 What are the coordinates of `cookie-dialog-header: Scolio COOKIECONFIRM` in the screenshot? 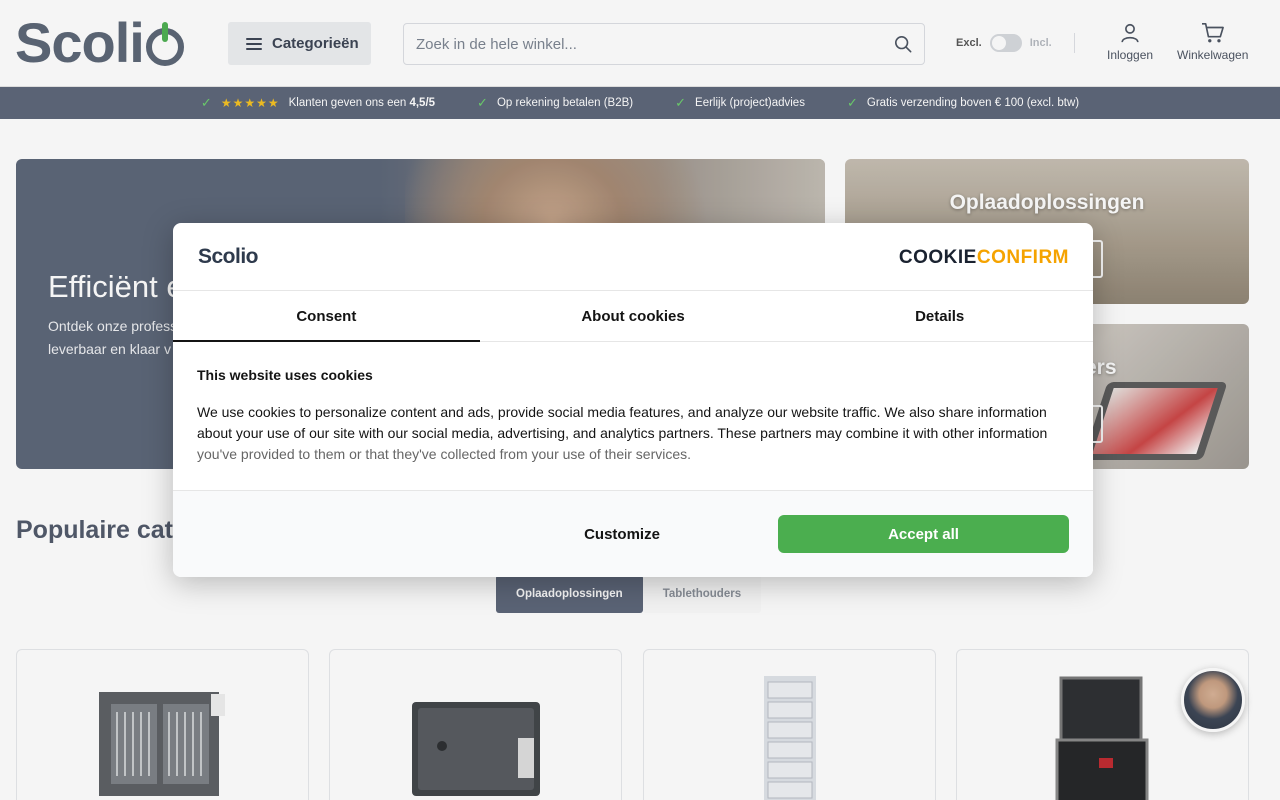 It's located at (633, 257).